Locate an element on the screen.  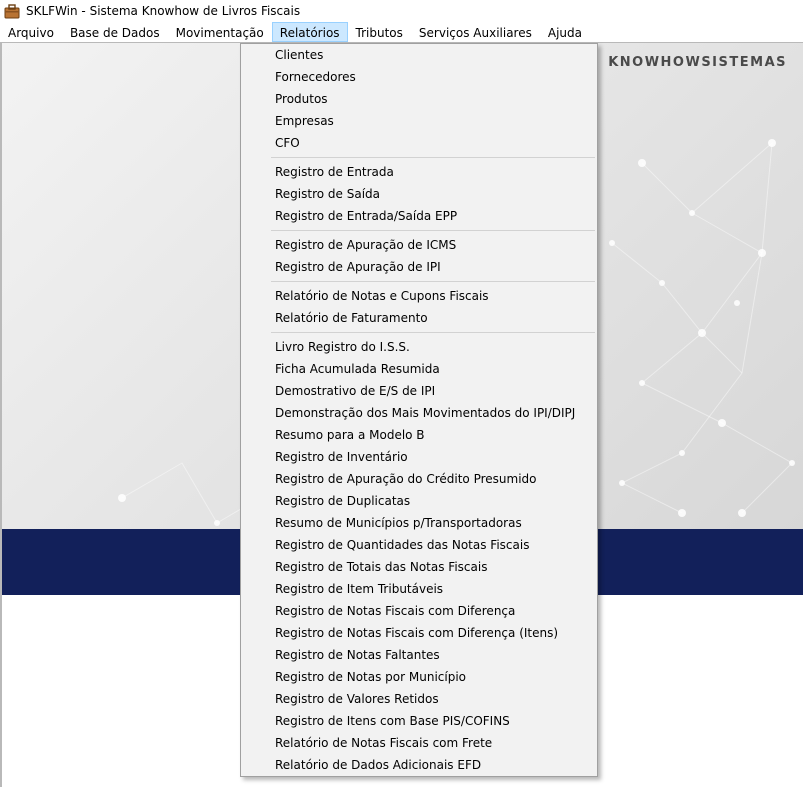
menu-item-demonstrativo-es-ipi: Demostrativo de E/S de IPI is located at coordinates (419, 391).